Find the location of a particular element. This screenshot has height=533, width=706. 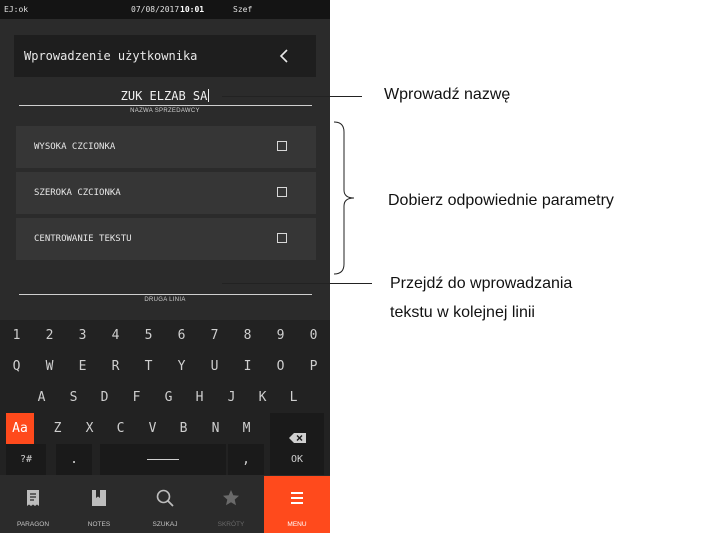

key-f: F is located at coordinates (136, 397).